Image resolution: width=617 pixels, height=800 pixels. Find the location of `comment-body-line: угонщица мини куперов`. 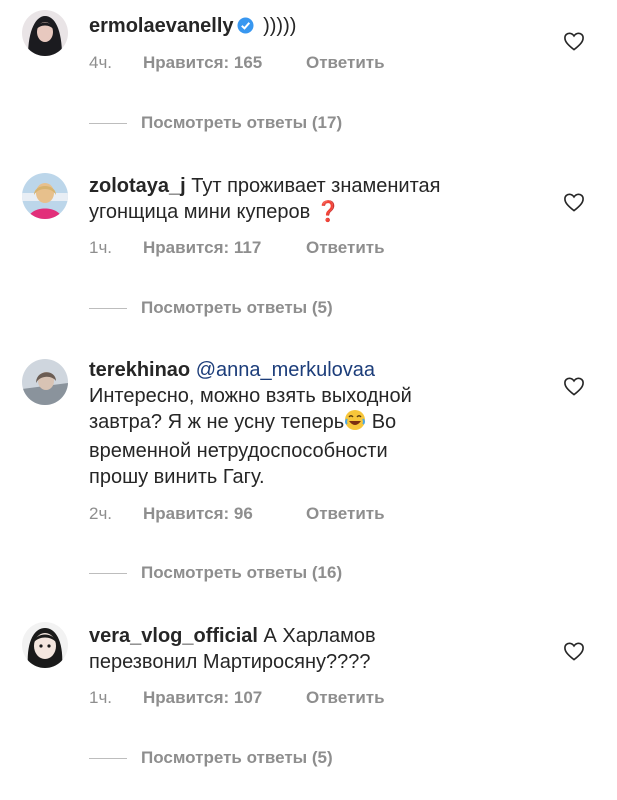

comment-body-line: угонщица мини куперов is located at coordinates (202, 212).